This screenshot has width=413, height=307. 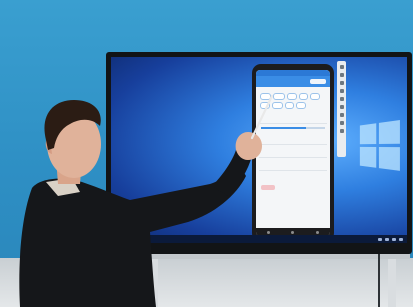 What do you see at coordinates (262, 117) in the screenshot?
I see `stylus` at bounding box center [262, 117].